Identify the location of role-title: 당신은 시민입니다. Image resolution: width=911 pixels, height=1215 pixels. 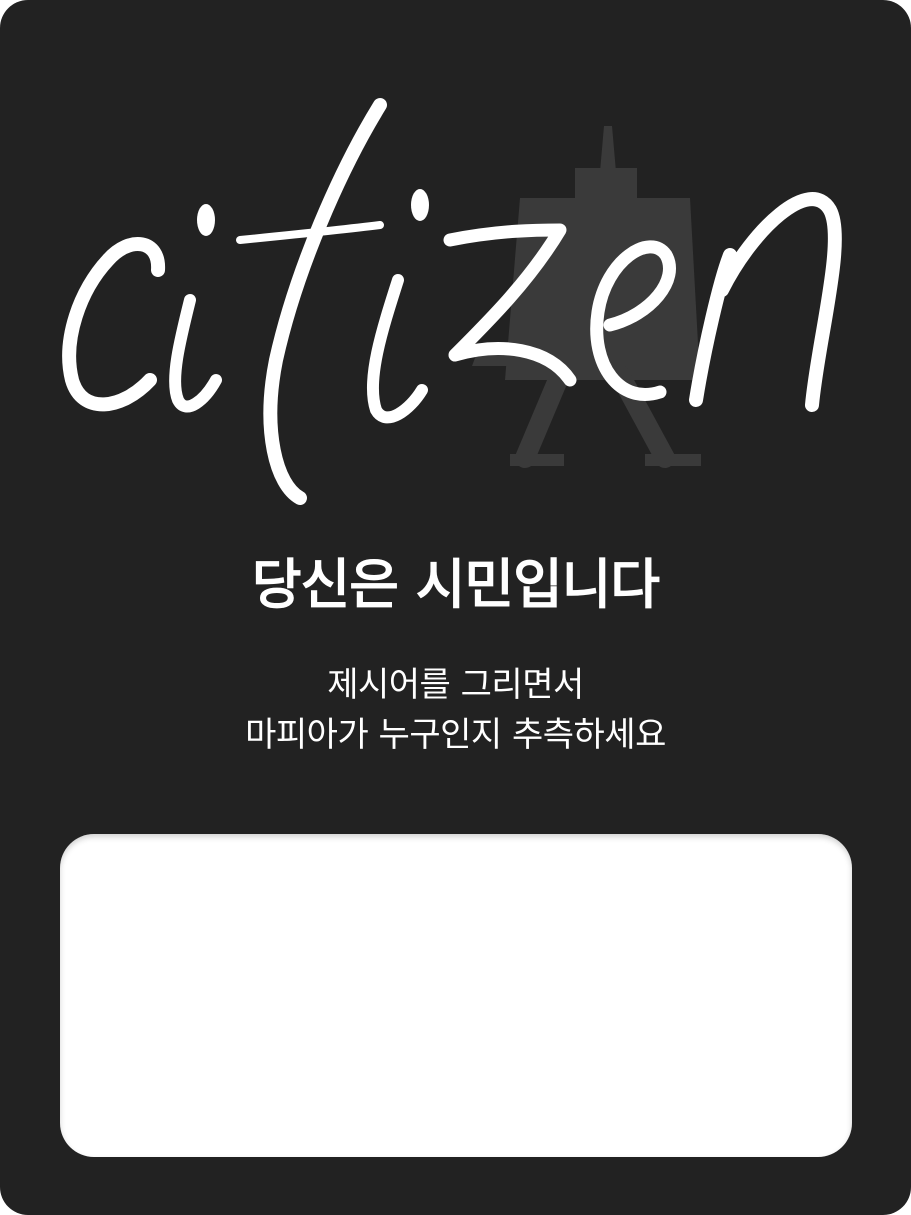
(455, 584).